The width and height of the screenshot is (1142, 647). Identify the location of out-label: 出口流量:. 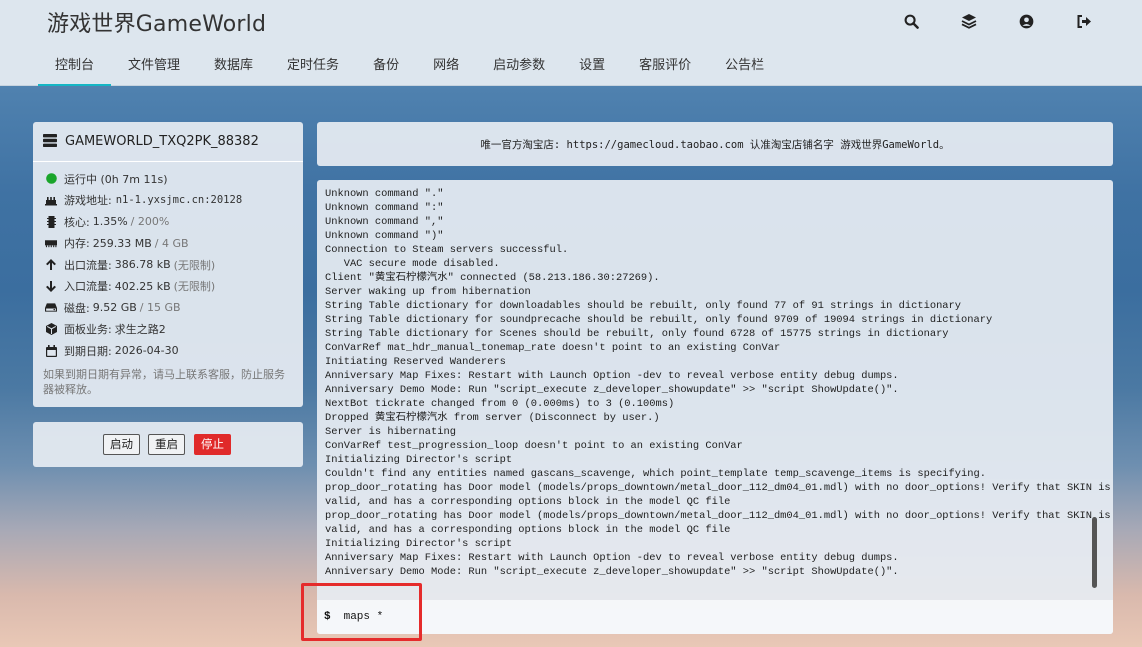
(88, 265).